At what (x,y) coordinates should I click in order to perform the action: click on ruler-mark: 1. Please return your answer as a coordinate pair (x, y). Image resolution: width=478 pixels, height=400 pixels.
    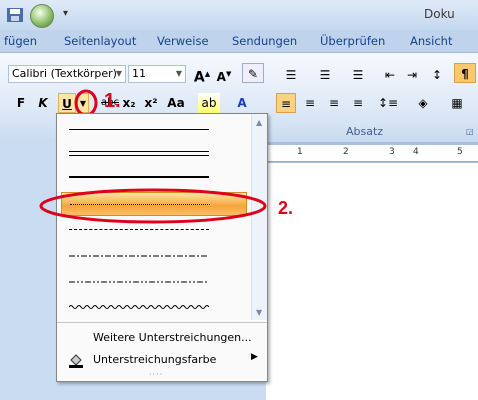
    Looking at the image, I should click on (300, 152).